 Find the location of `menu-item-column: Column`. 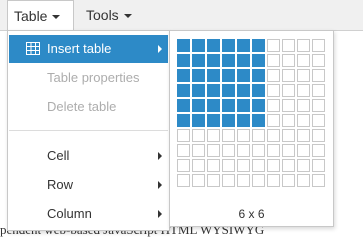

menu-item-column: Column is located at coordinates (88, 214).